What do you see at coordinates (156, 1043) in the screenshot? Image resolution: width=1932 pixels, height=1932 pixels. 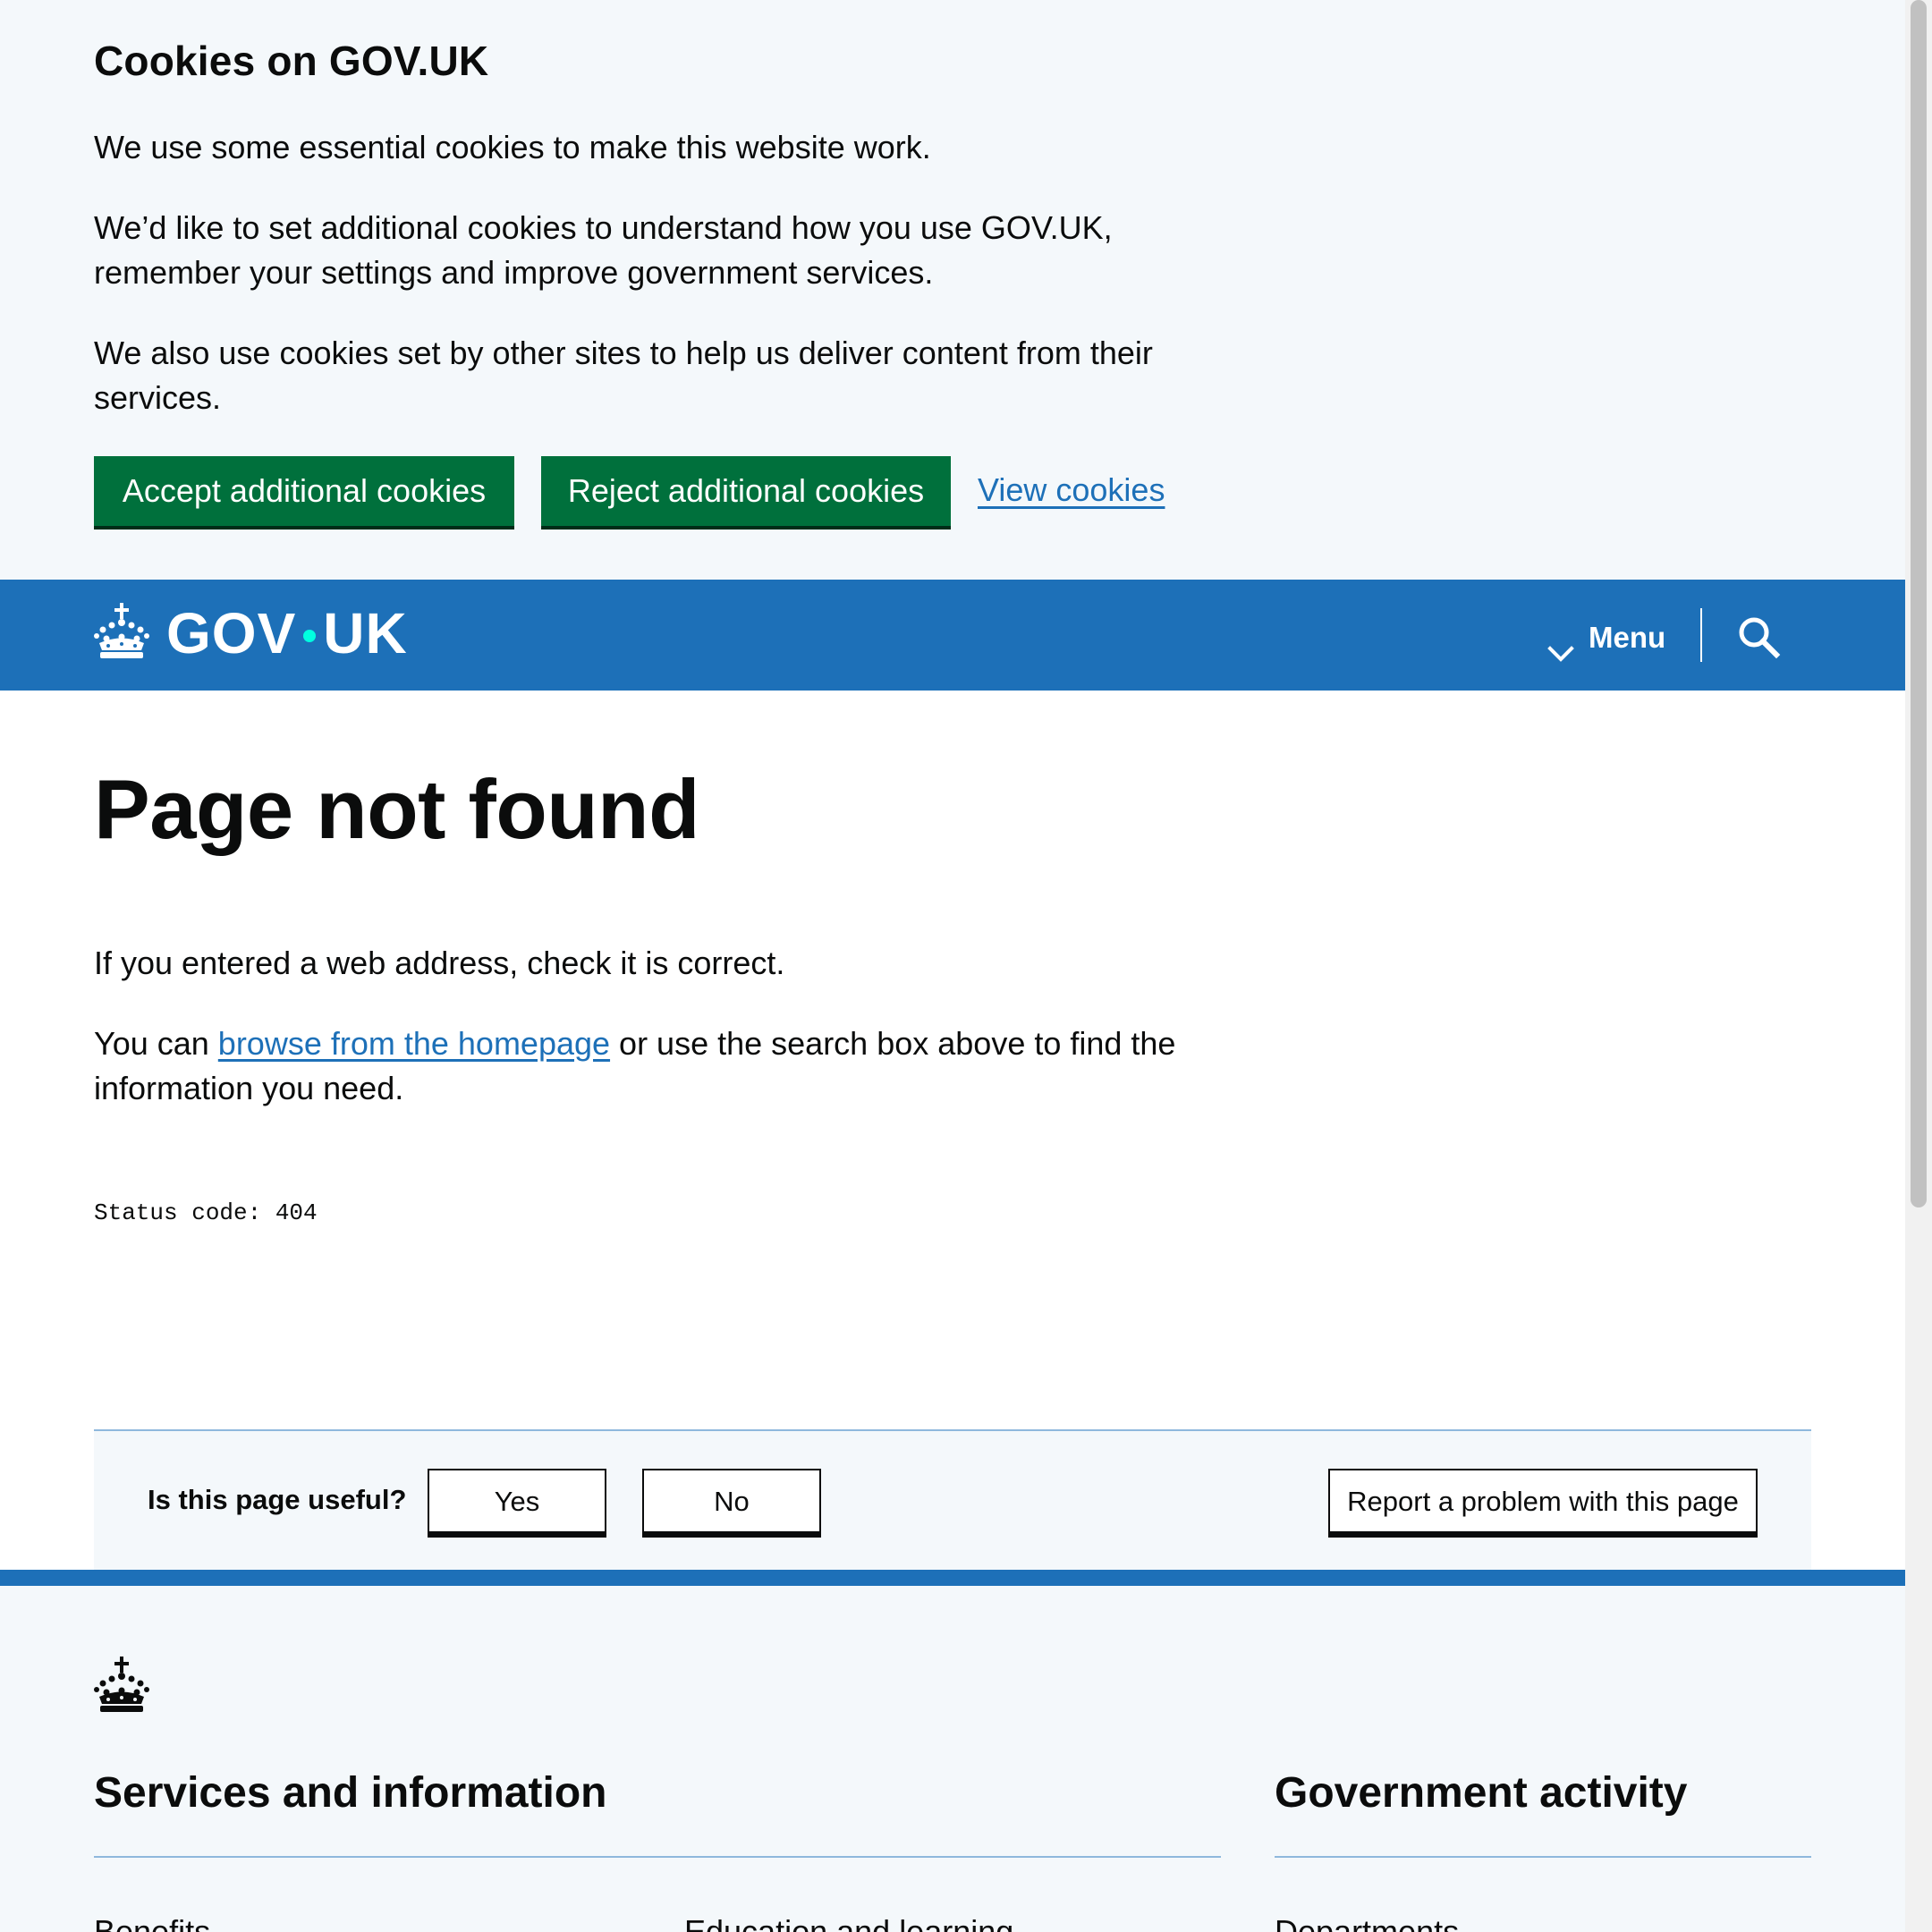 I see `browse-text-prefix: You can` at bounding box center [156, 1043].